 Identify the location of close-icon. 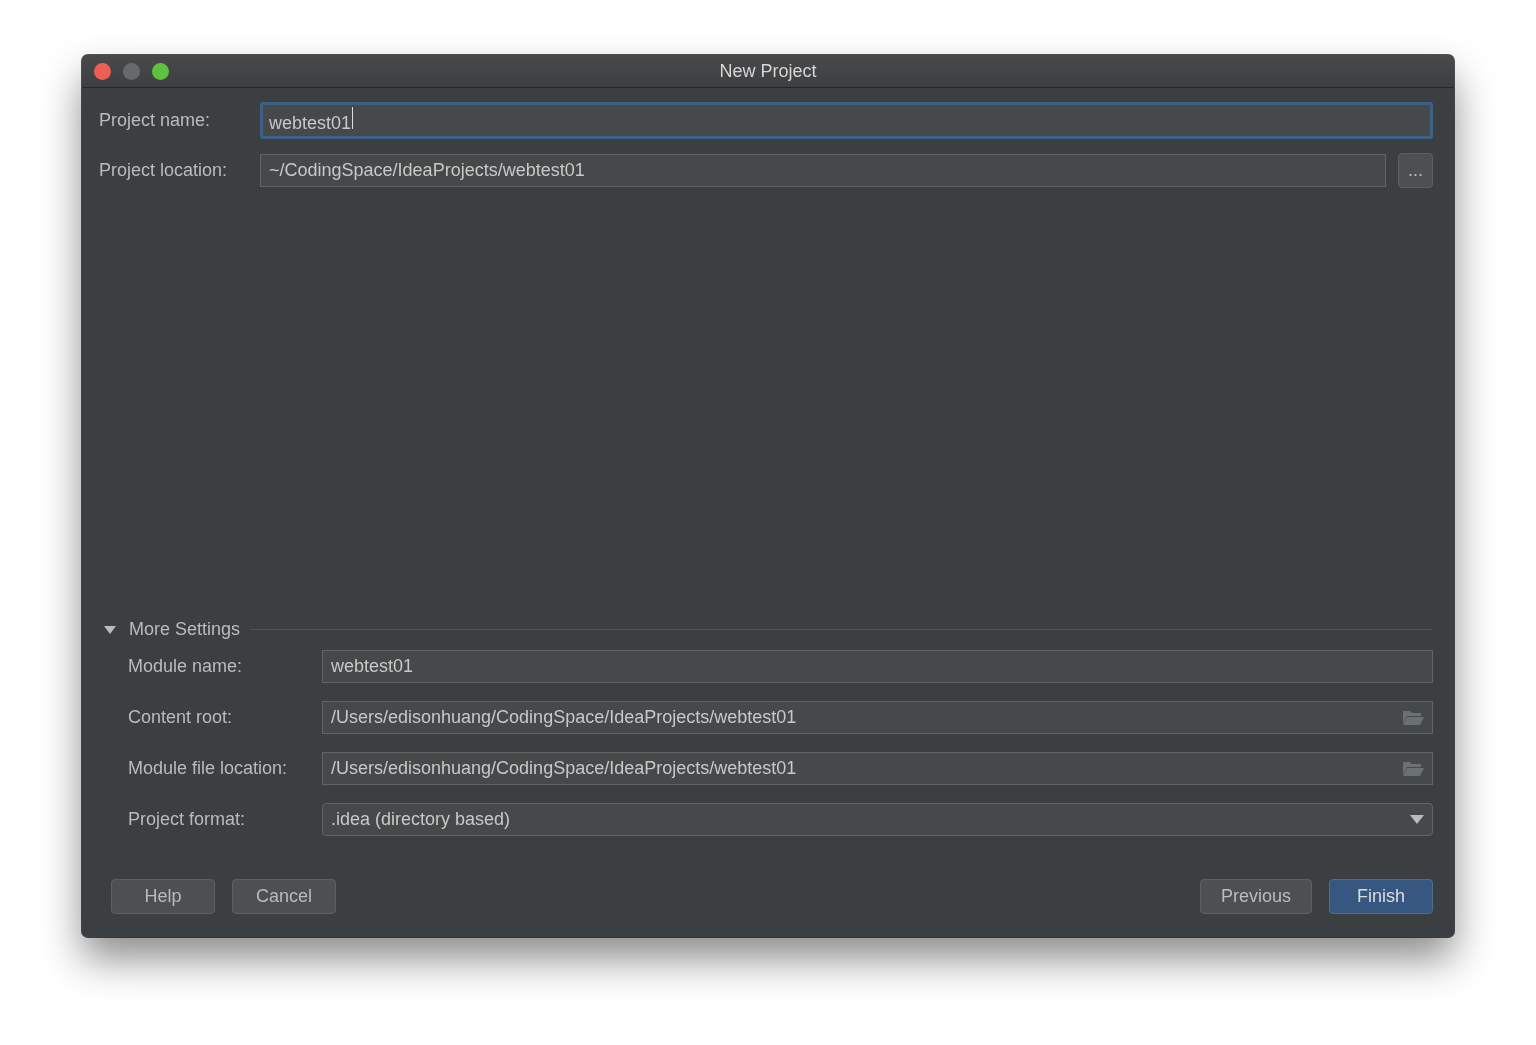
(102, 71).